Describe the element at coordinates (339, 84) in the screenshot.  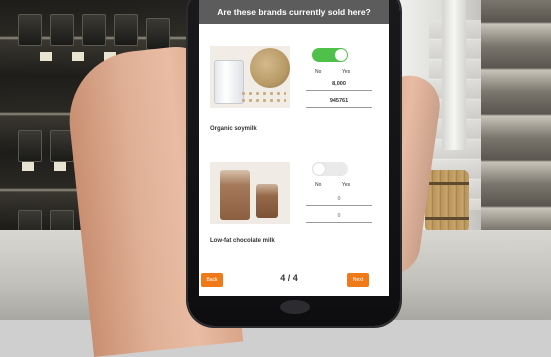
I see `product-1-field-1: 8,000` at that location.